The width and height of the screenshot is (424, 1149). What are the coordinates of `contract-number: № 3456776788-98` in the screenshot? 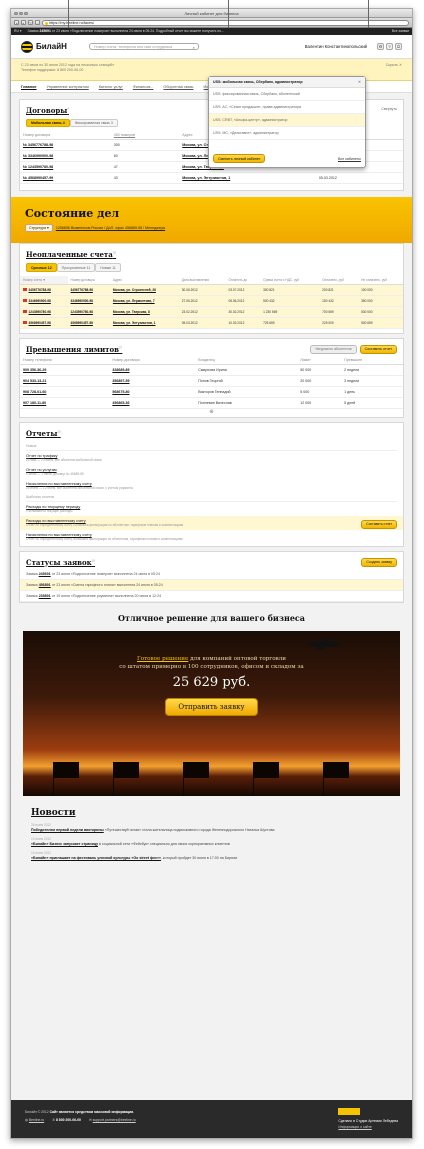 It's located at (65, 145).